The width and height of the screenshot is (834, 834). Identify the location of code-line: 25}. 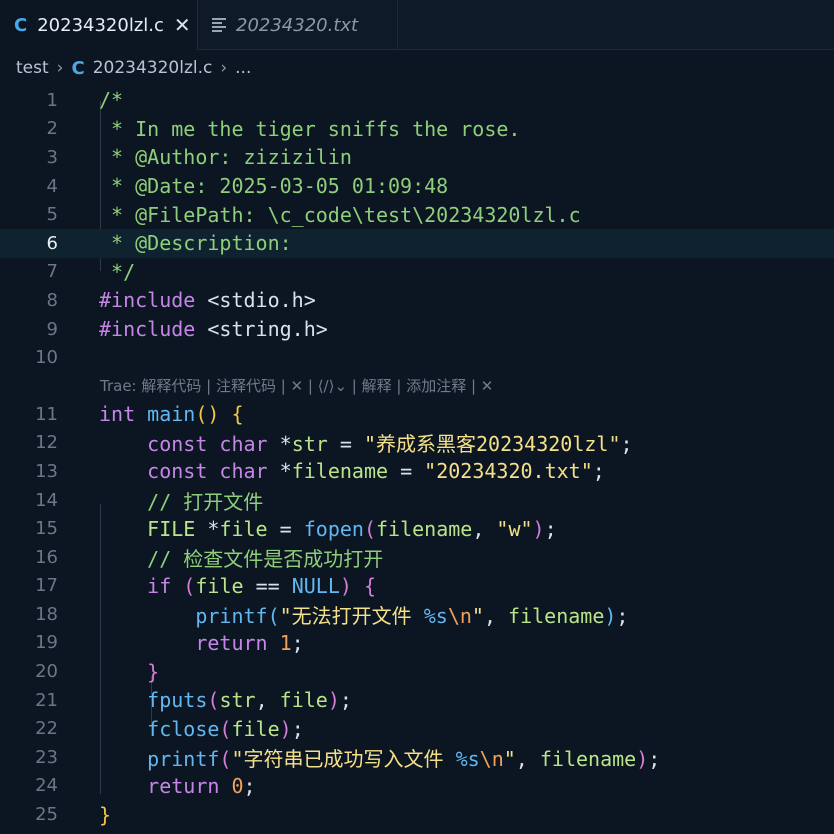
(73, 814).